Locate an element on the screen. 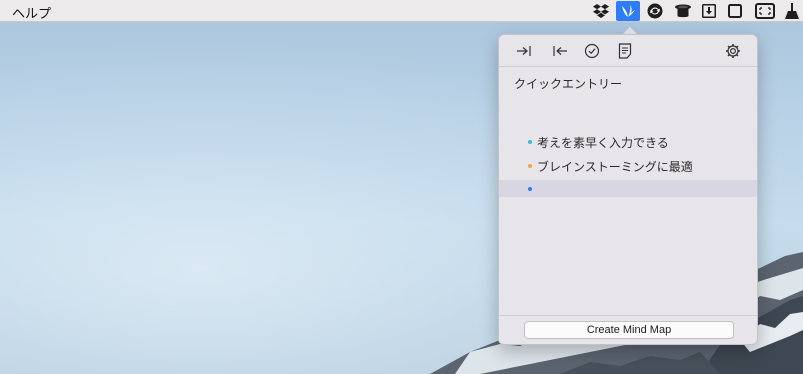 The width and height of the screenshot is (803, 374). popover-toolbar is located at coordinates (628, 51).